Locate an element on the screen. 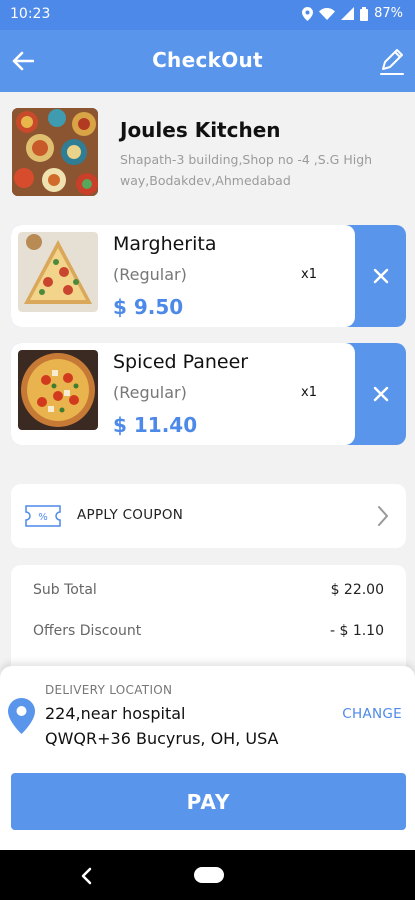 The height and width of the screenshot is (900, 415). change-location-button: CHANGE is located at coordinates (372, 714).